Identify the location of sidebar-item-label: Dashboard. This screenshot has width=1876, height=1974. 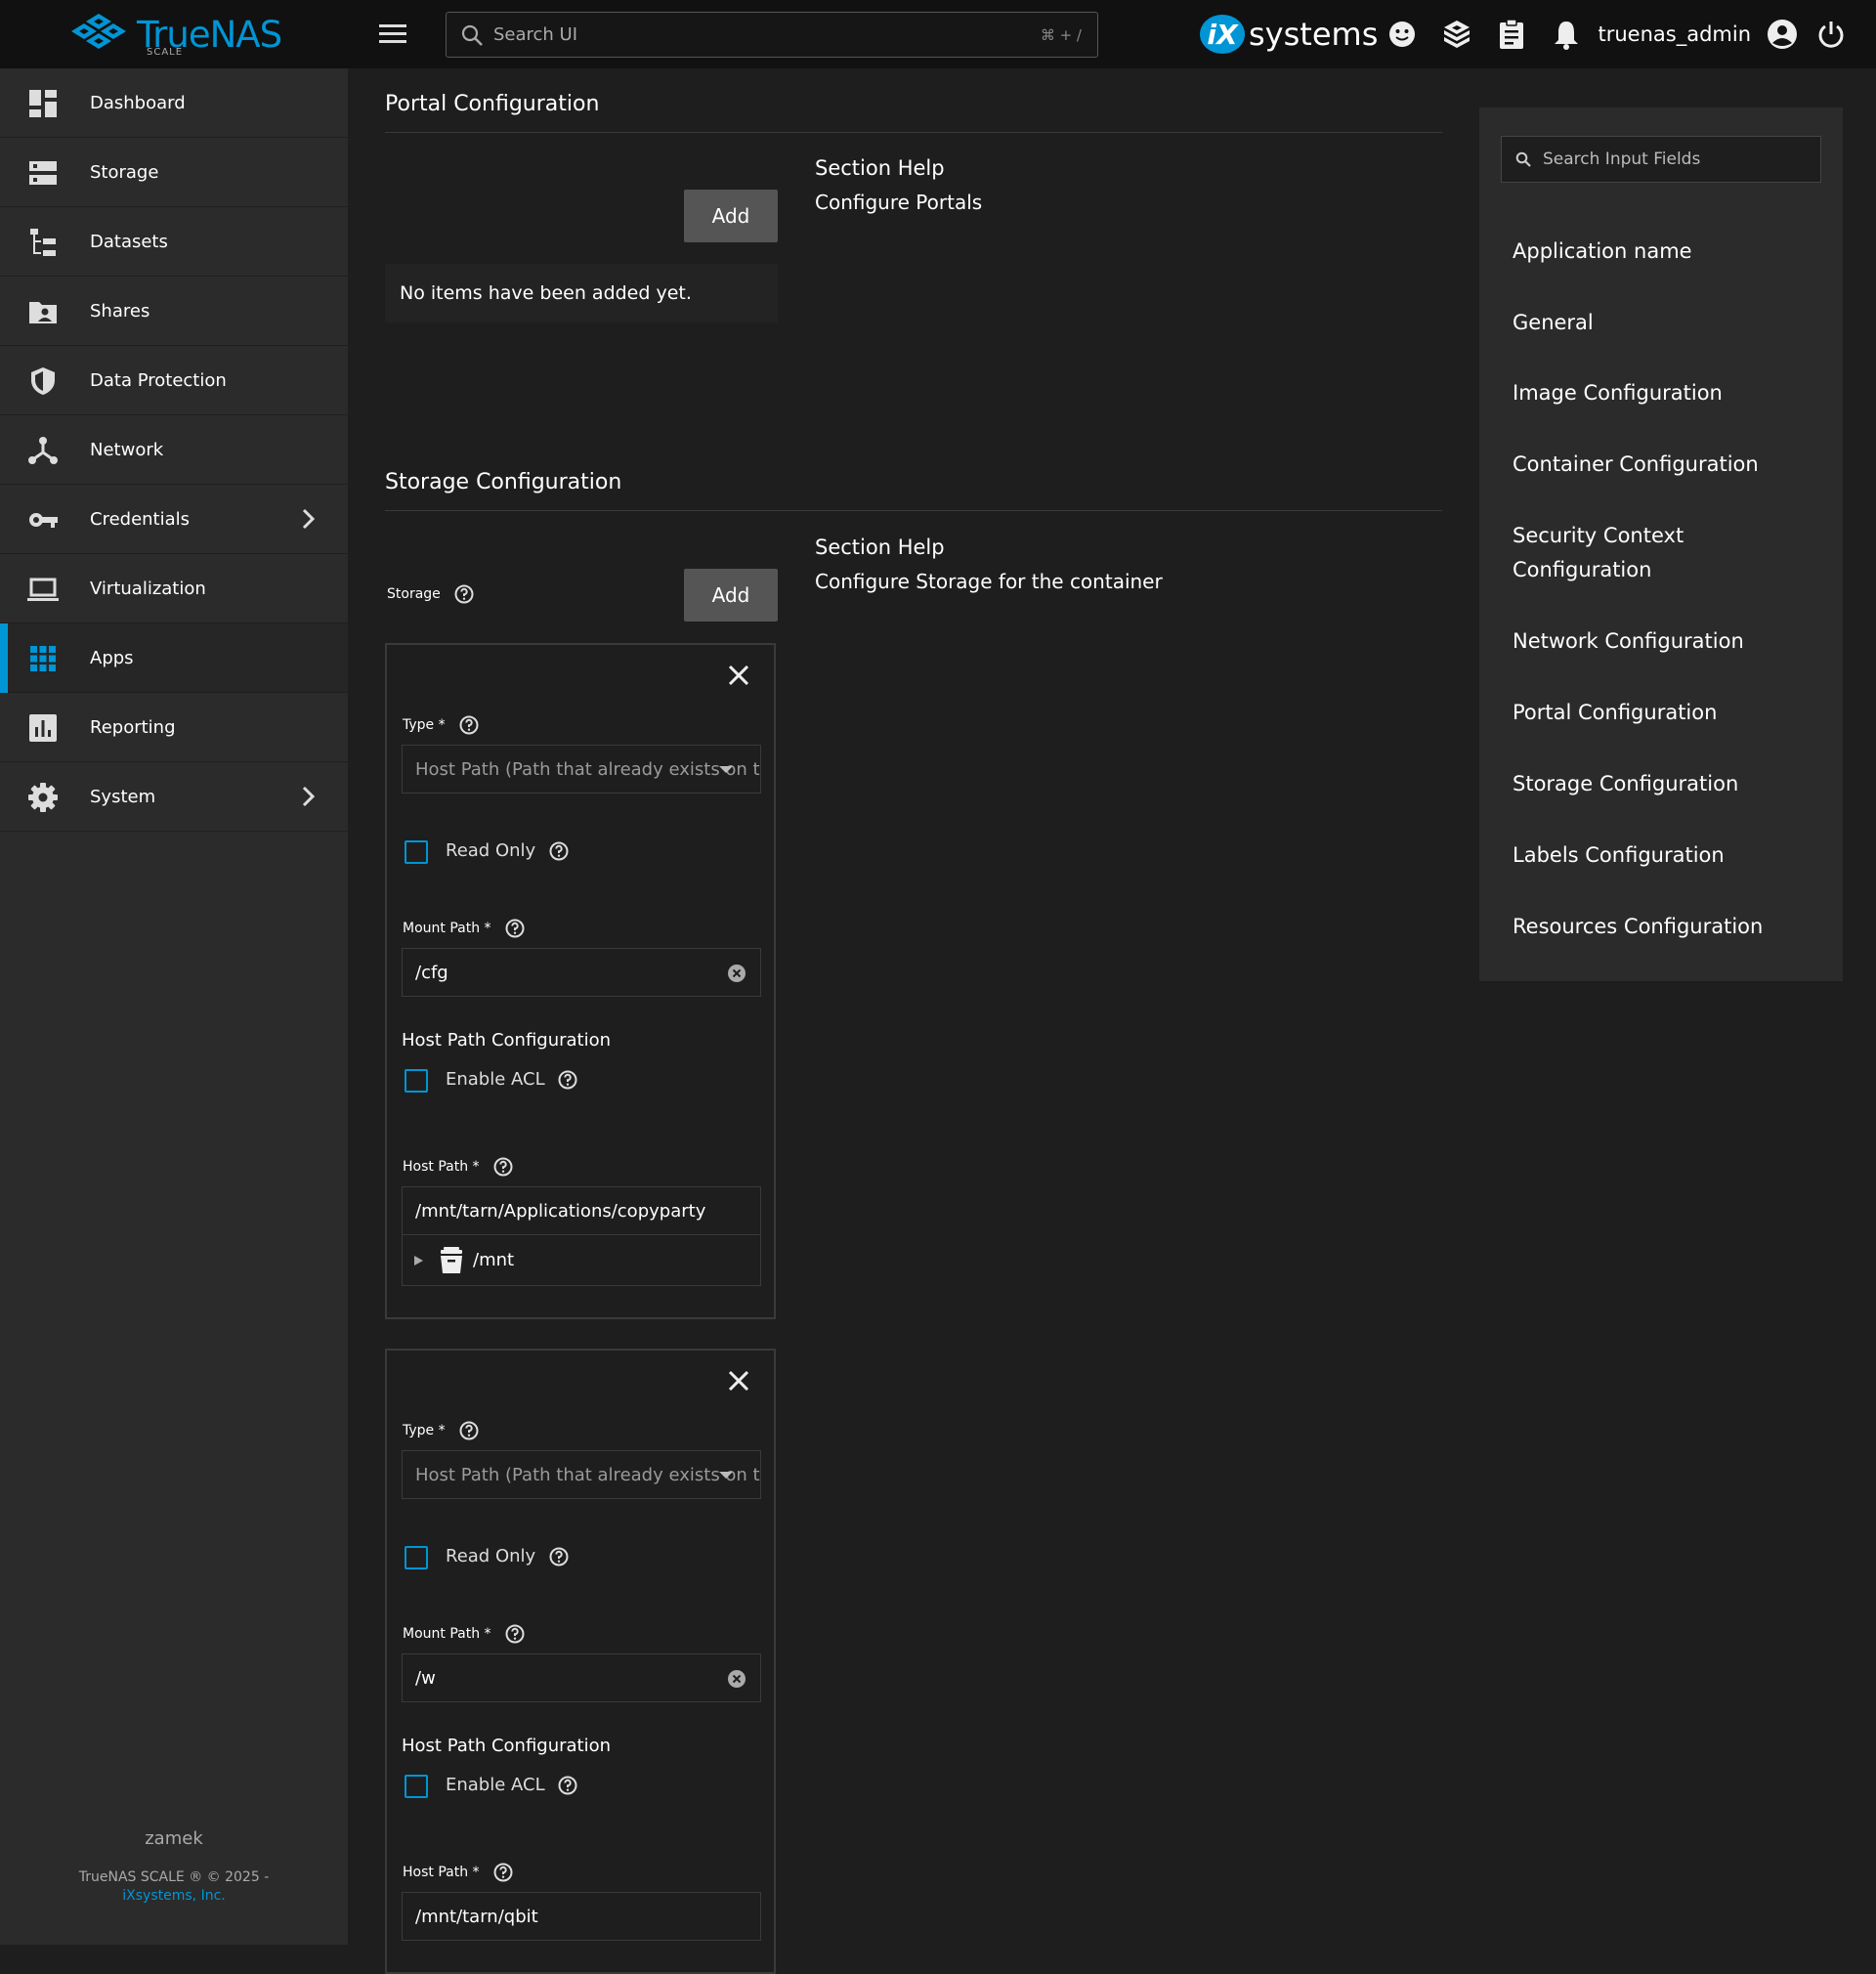
(138, 103).